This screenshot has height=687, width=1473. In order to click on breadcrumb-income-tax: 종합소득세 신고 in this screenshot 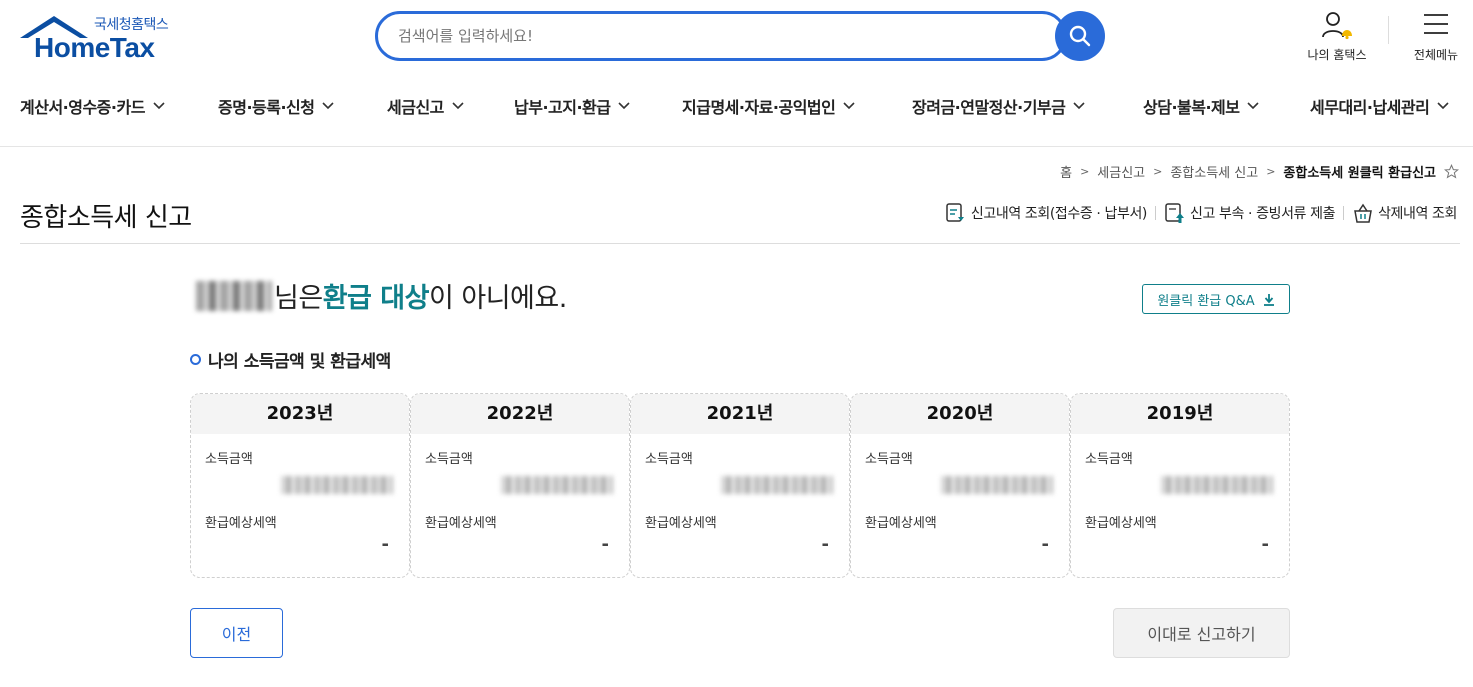, I will do `click(1214, 171)`.